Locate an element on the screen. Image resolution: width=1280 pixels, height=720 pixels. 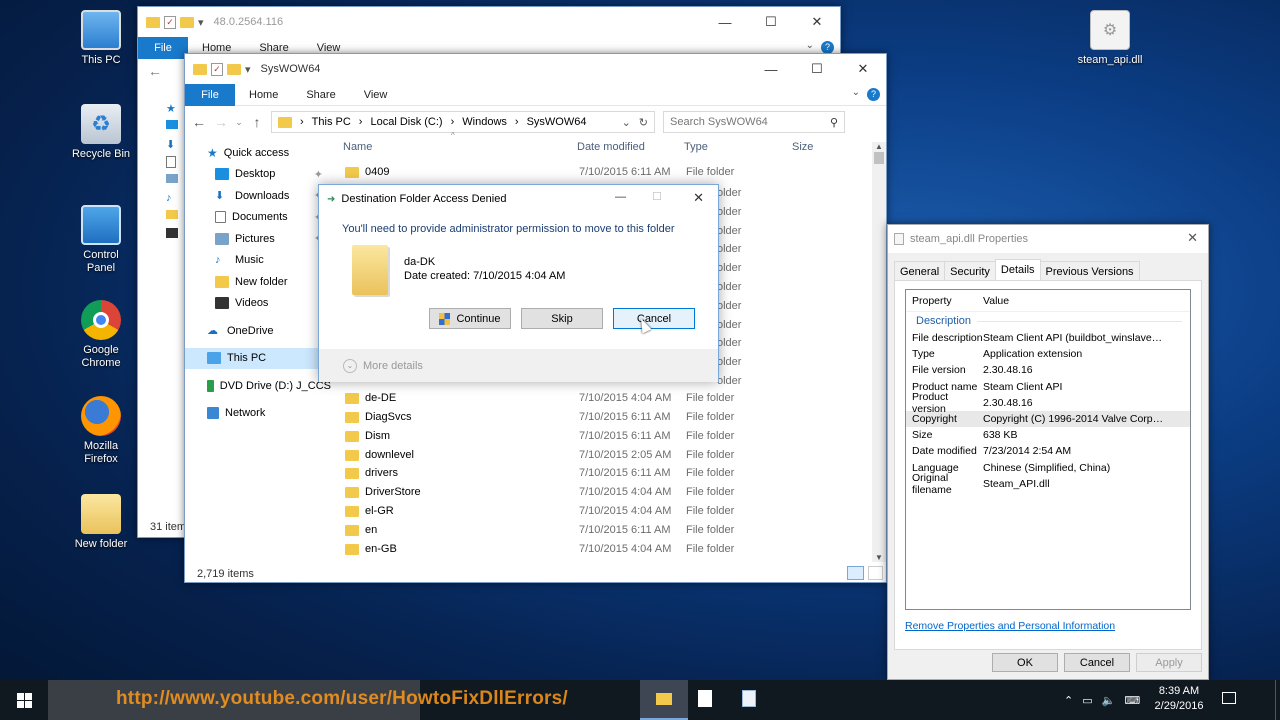
show-desktop-button is located at coordinates (1277, 700).